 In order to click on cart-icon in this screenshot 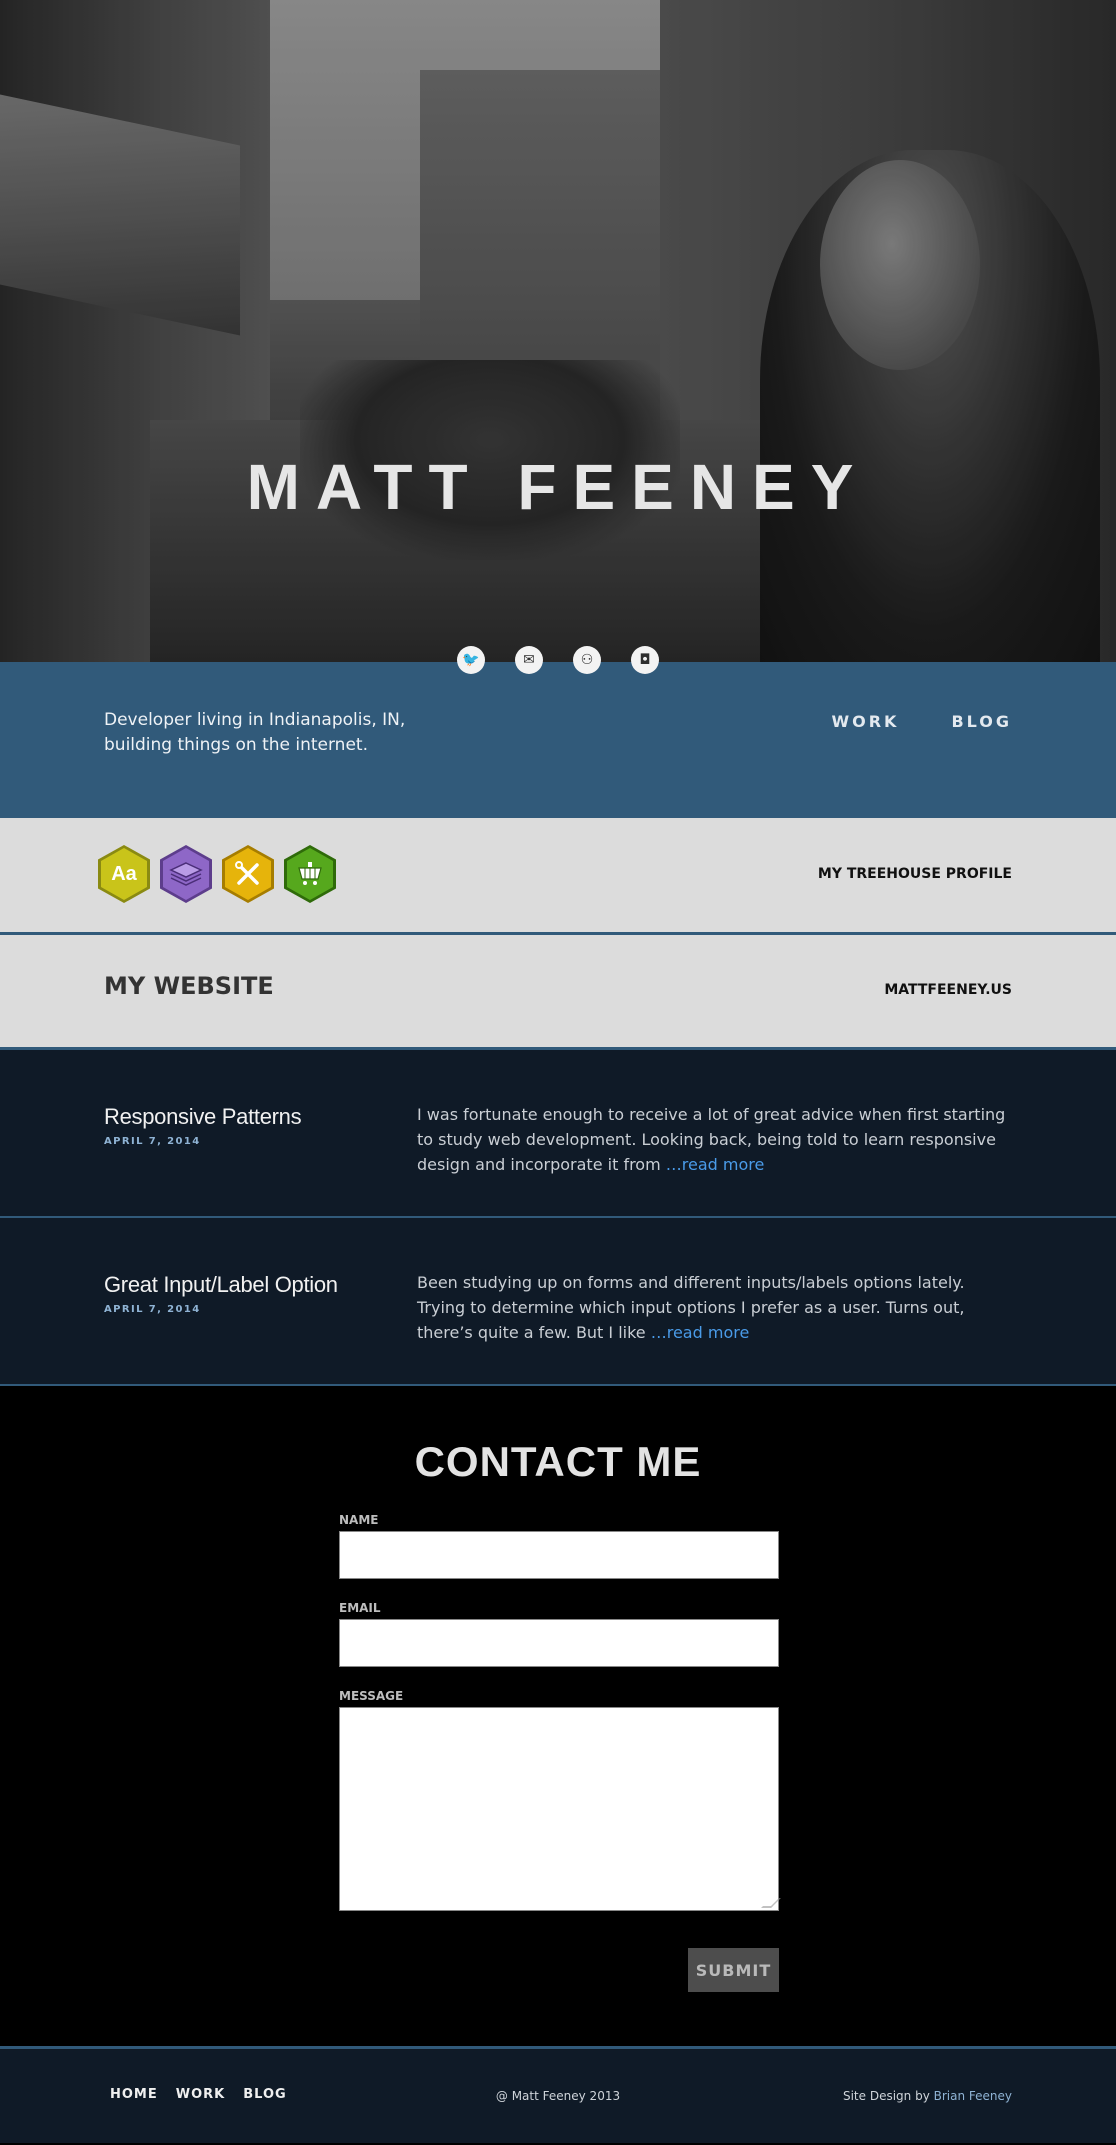, I will do `click(310, 873)`.